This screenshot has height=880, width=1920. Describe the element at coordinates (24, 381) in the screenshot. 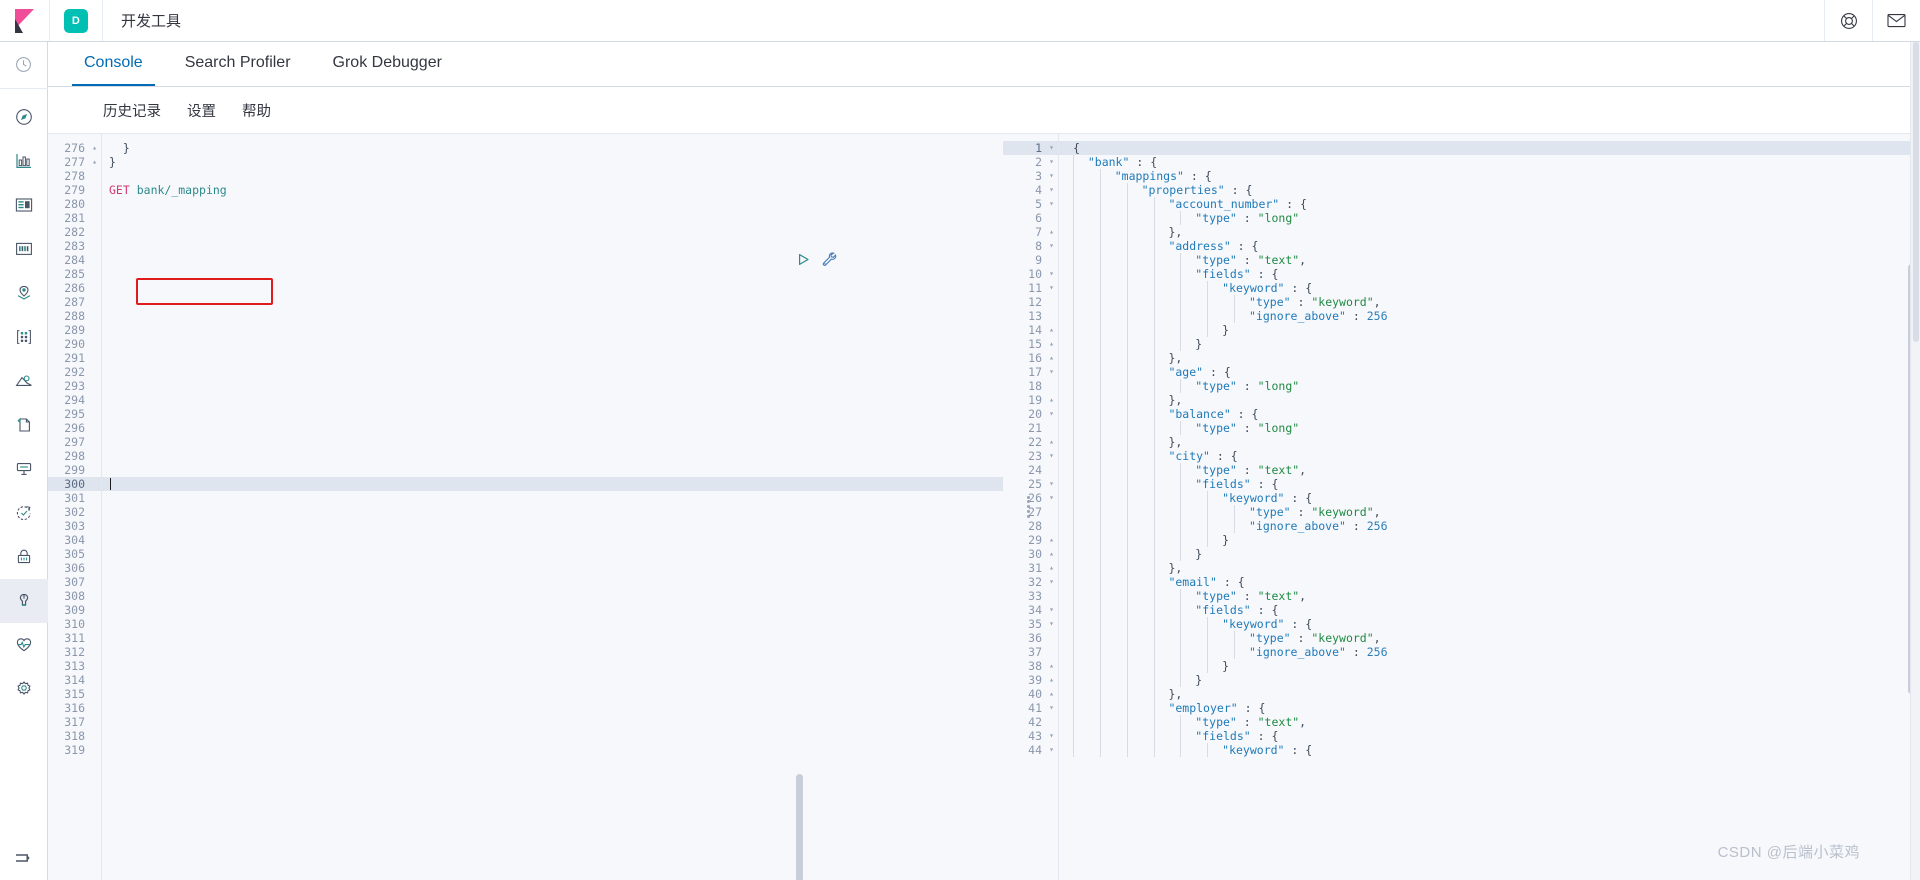

I see `sidebar-item-infrastructure` at that location.